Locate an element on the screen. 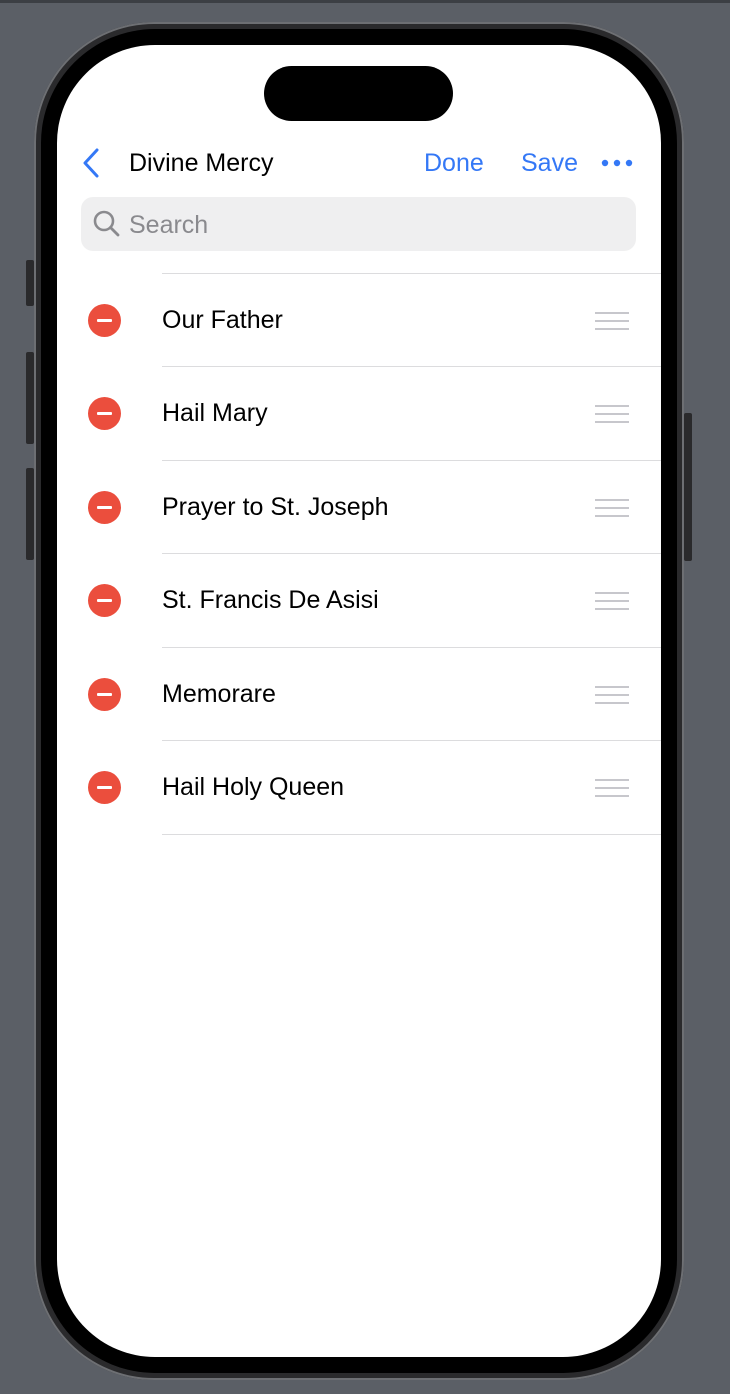 The width and height of the screenshot is (730, 1394). list-item-label: Prayer to St. Joseph is located at coordinates (275, 507).